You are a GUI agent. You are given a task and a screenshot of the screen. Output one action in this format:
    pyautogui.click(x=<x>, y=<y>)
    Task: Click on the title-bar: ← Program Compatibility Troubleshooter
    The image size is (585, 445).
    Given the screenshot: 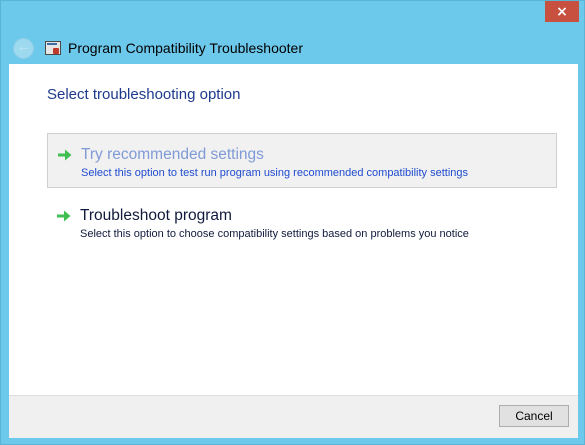 What is the action you would take?
    pyautogui.click(x=293, y=48)
    